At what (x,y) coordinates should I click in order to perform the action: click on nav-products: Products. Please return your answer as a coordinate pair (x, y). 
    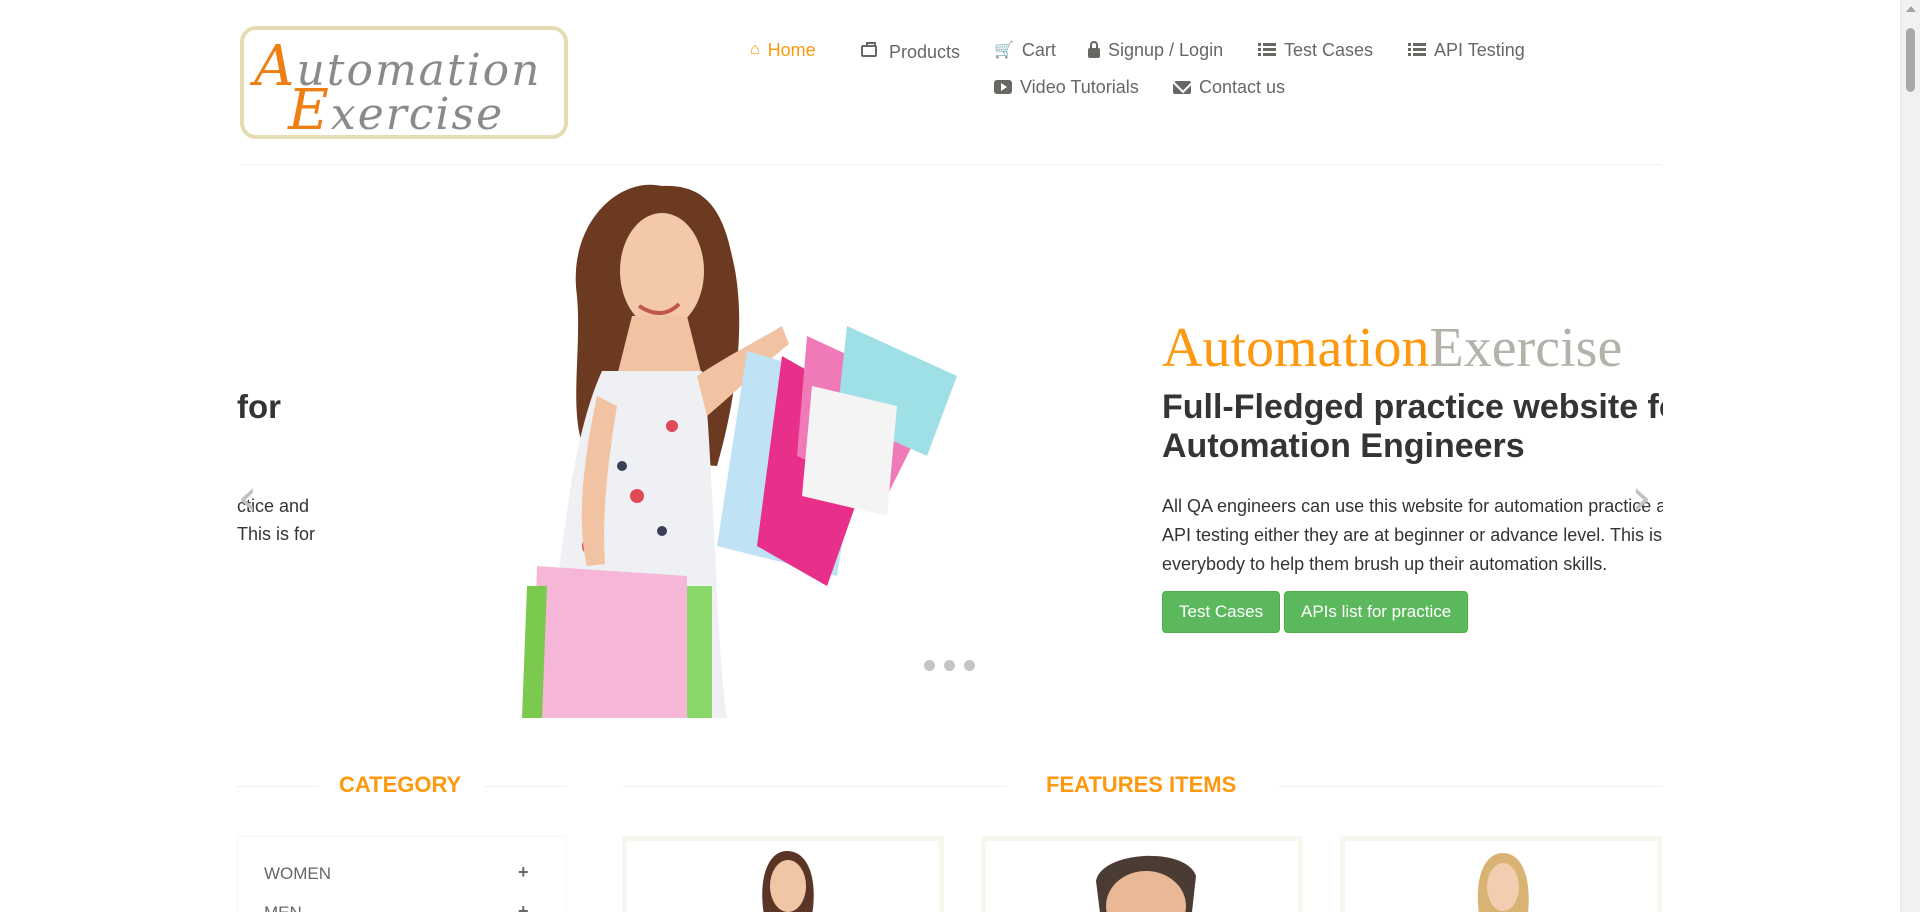
    Looking at the image, I should click on (910, 52).